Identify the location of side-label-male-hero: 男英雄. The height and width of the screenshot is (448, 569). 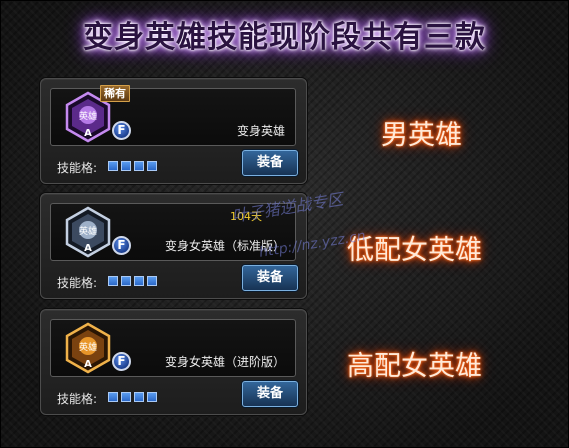
(421, 135).